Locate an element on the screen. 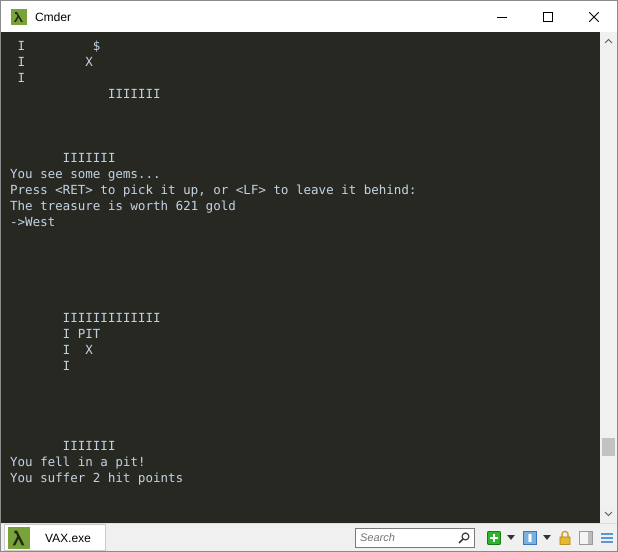  search-field: Search is located at coordinates (415, 538).